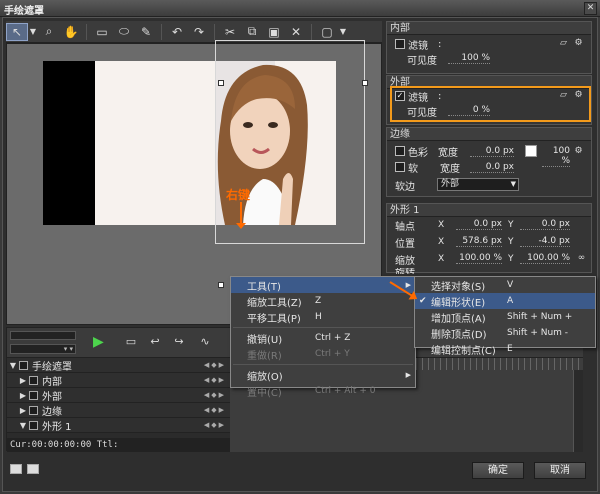 This screenshot has height=494, width=600. I want to click on outer-filter-checkbox: ✓, so click(400, 96).